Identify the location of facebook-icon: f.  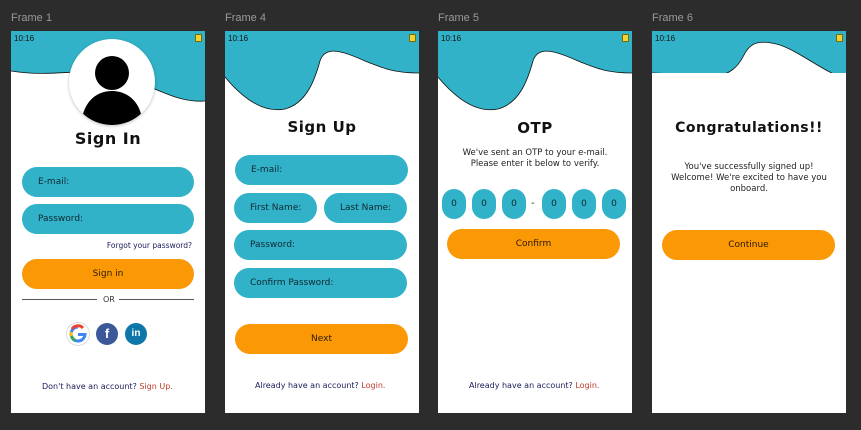
(107, 334).